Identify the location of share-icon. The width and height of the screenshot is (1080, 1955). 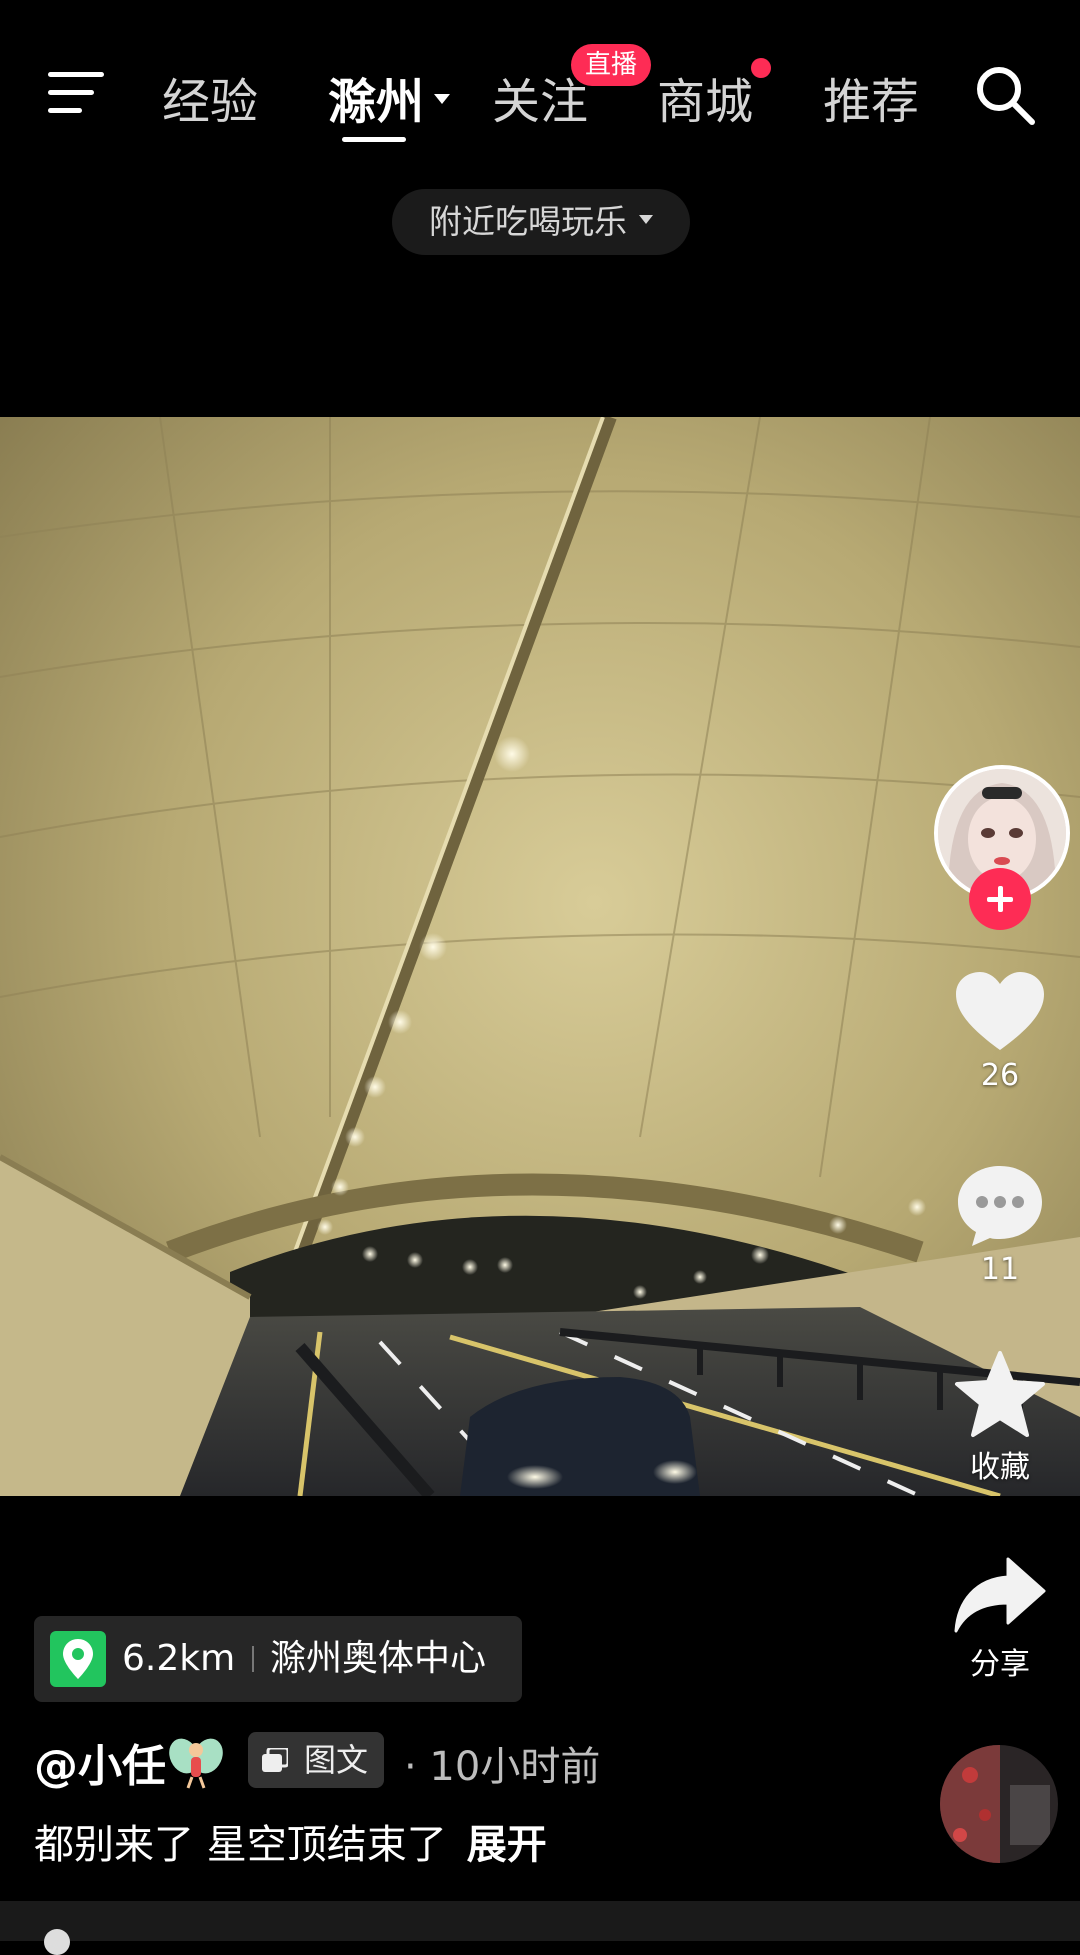
(1000, 1595).